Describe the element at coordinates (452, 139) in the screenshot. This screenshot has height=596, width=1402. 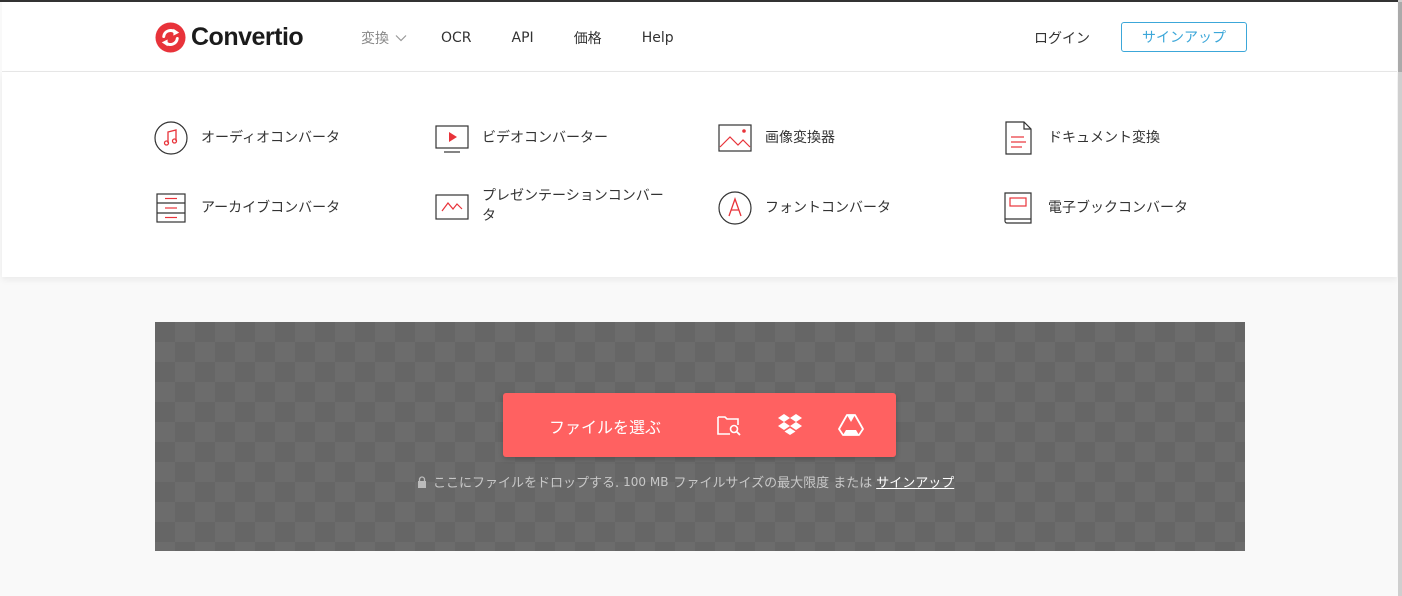
I see `video-play-icon` at that location.